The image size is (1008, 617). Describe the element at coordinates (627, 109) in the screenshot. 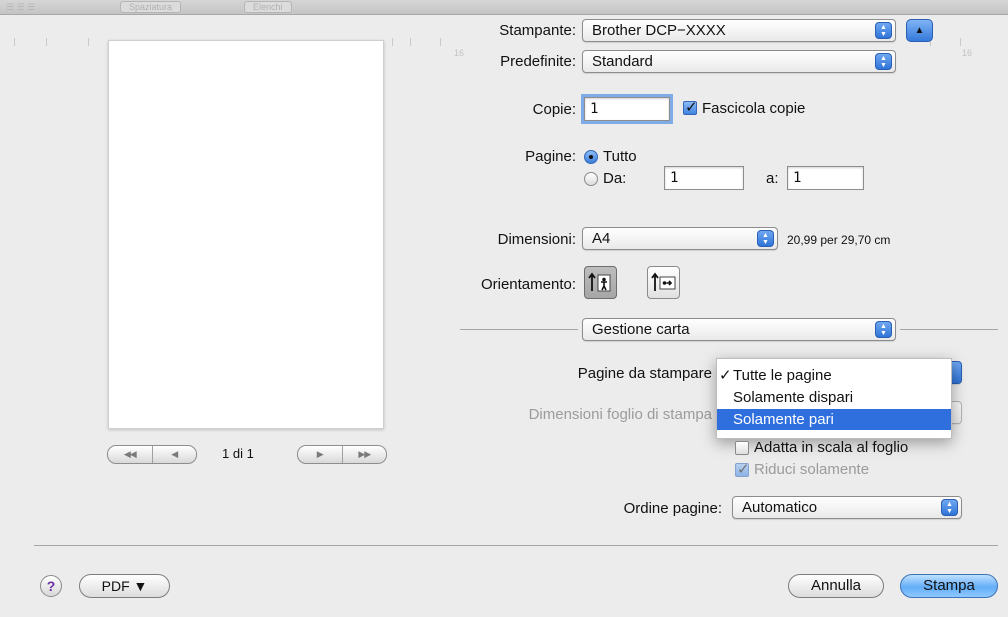

I see `copies-field: 1` at that location.